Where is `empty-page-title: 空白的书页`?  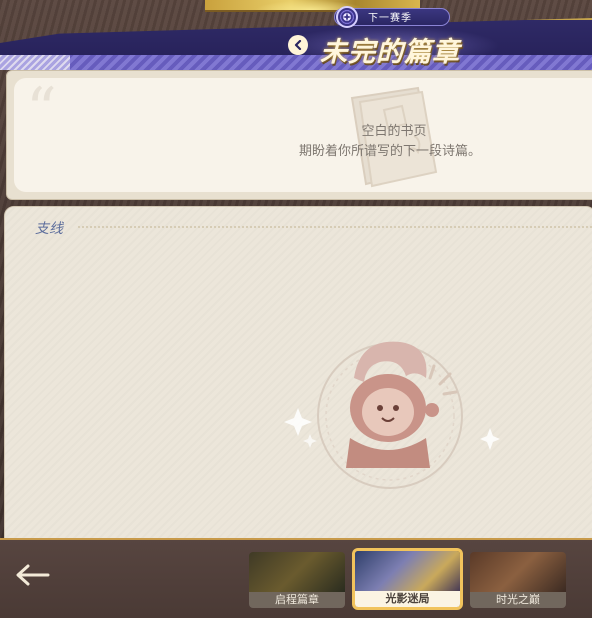 empty-page-title: 空白的书页 is located at coordinates (394, 131).